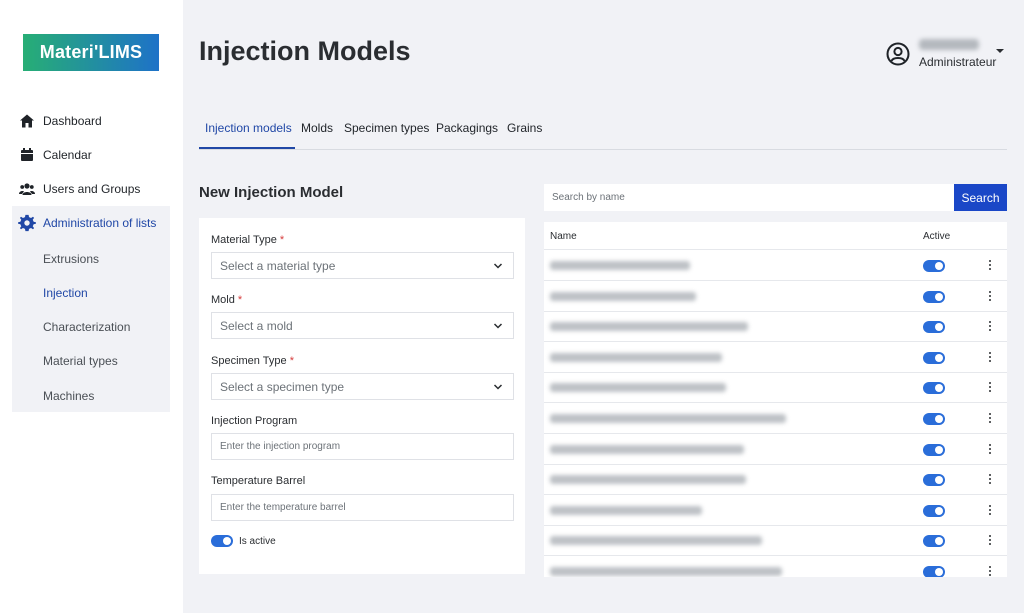  What do you see at coordinates (386, 128) in the screenshot?
I see `tab-specimen-types: Specimen types` at bounding box center [386, 128].